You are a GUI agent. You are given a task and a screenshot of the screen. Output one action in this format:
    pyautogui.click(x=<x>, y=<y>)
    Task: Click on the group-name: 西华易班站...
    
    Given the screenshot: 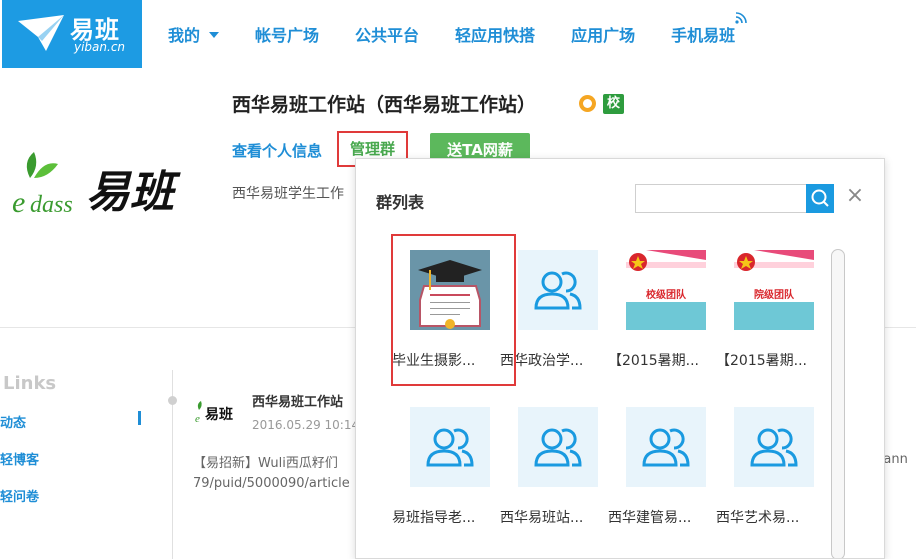 What is the action you would take?
    pyautogui.click(x=542, y=518)
    